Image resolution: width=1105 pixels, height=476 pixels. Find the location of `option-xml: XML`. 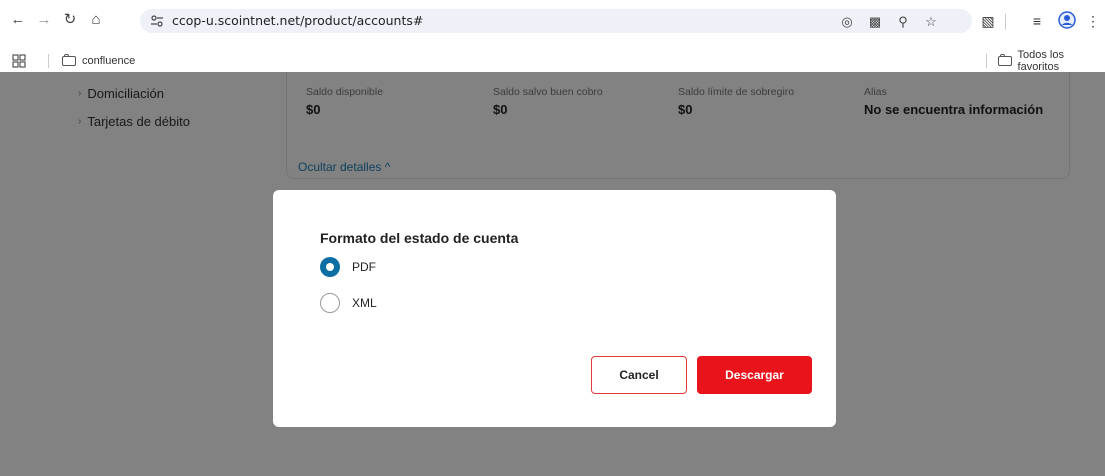

option-xml: XML is located at coordinates (348, 303).